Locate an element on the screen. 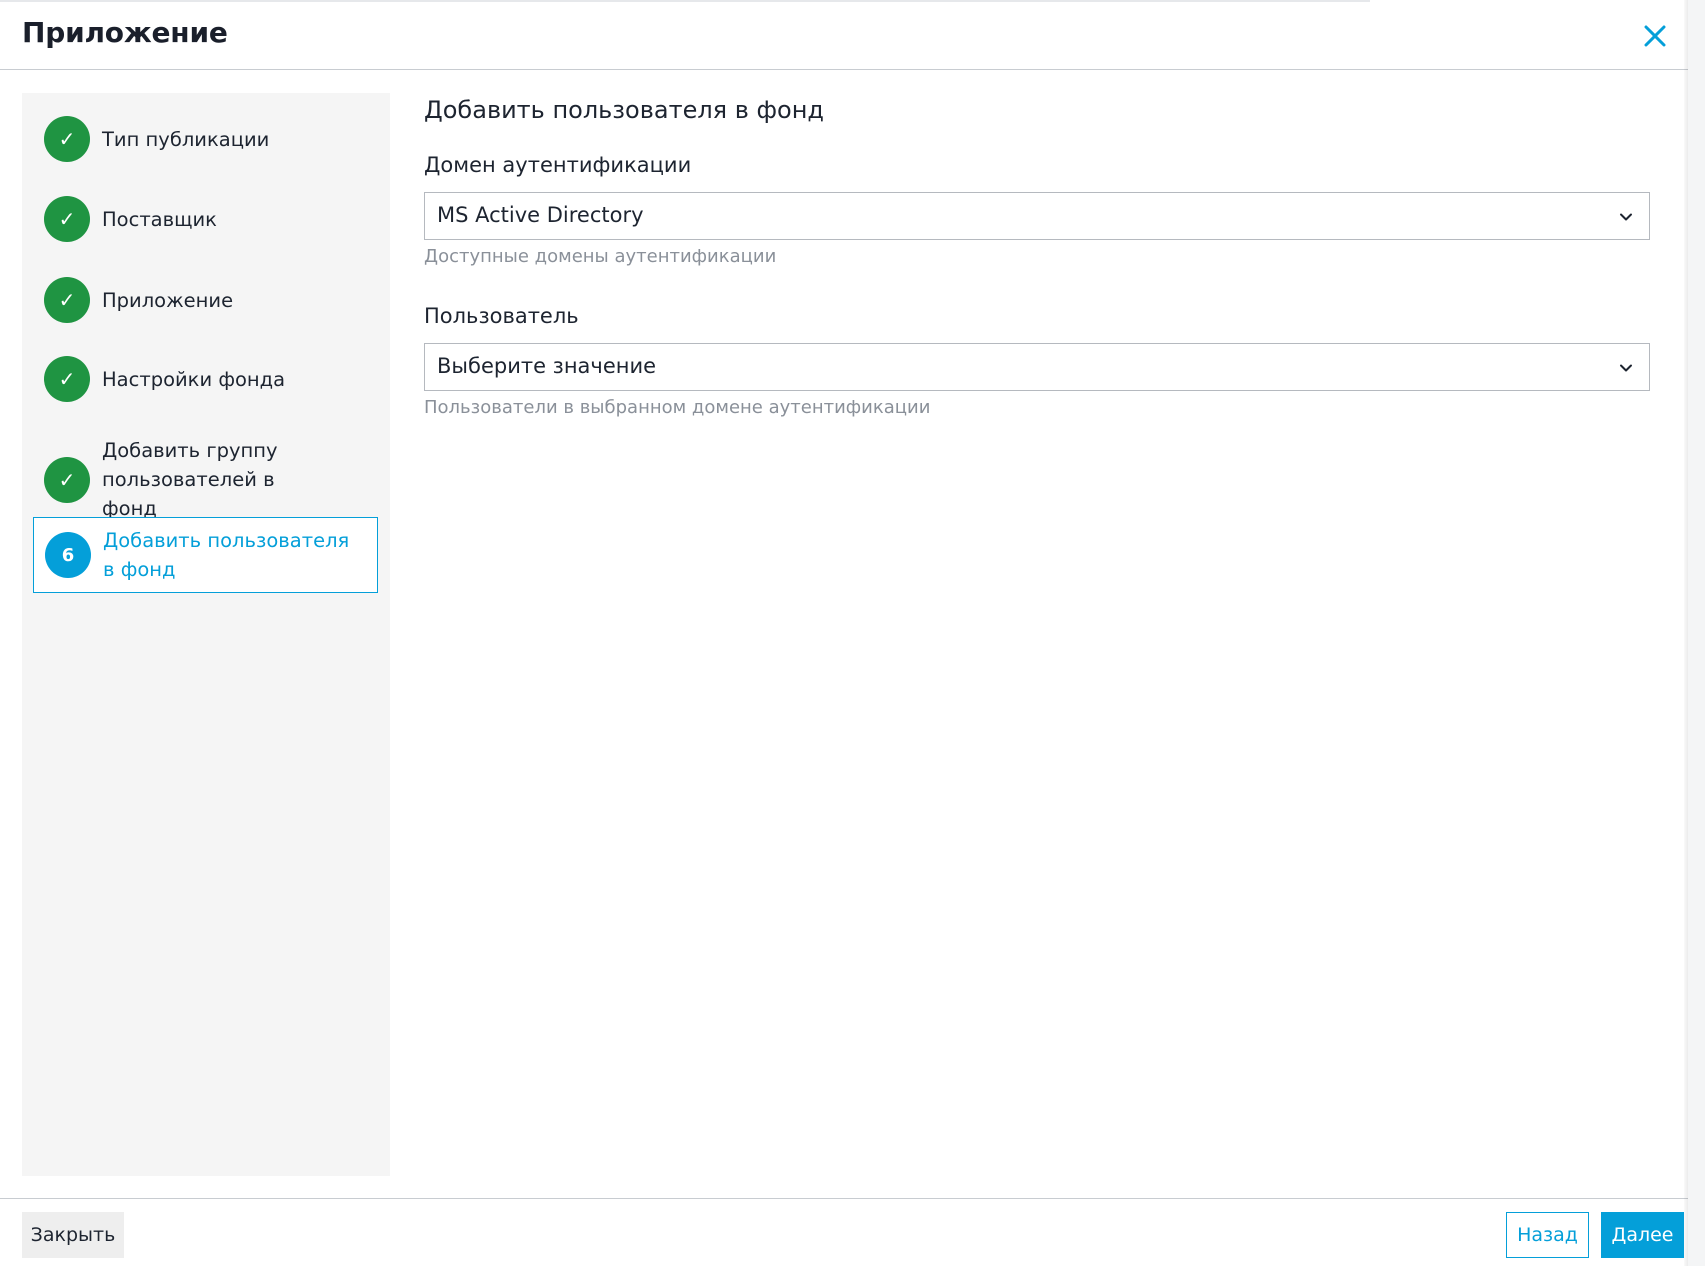 The image size is (1705, 1266). step-label: Добавить группу пользователей в фонд is located at coordinates (190, 479).